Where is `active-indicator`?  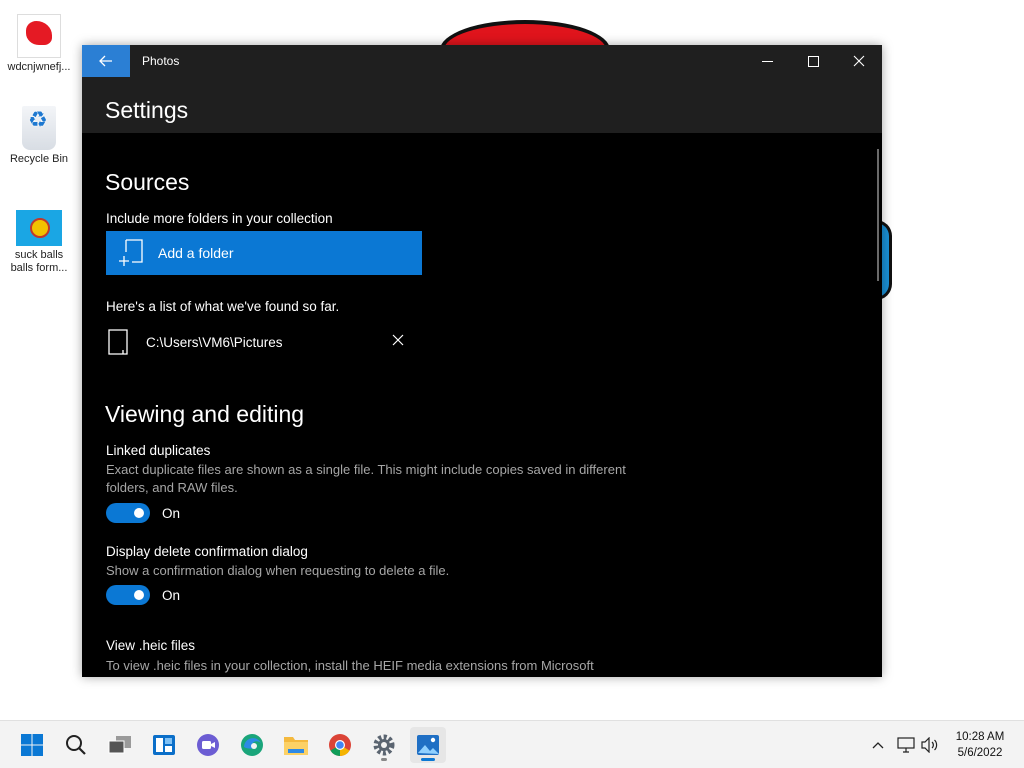
active-indicator is located at coordinates (428, 759).